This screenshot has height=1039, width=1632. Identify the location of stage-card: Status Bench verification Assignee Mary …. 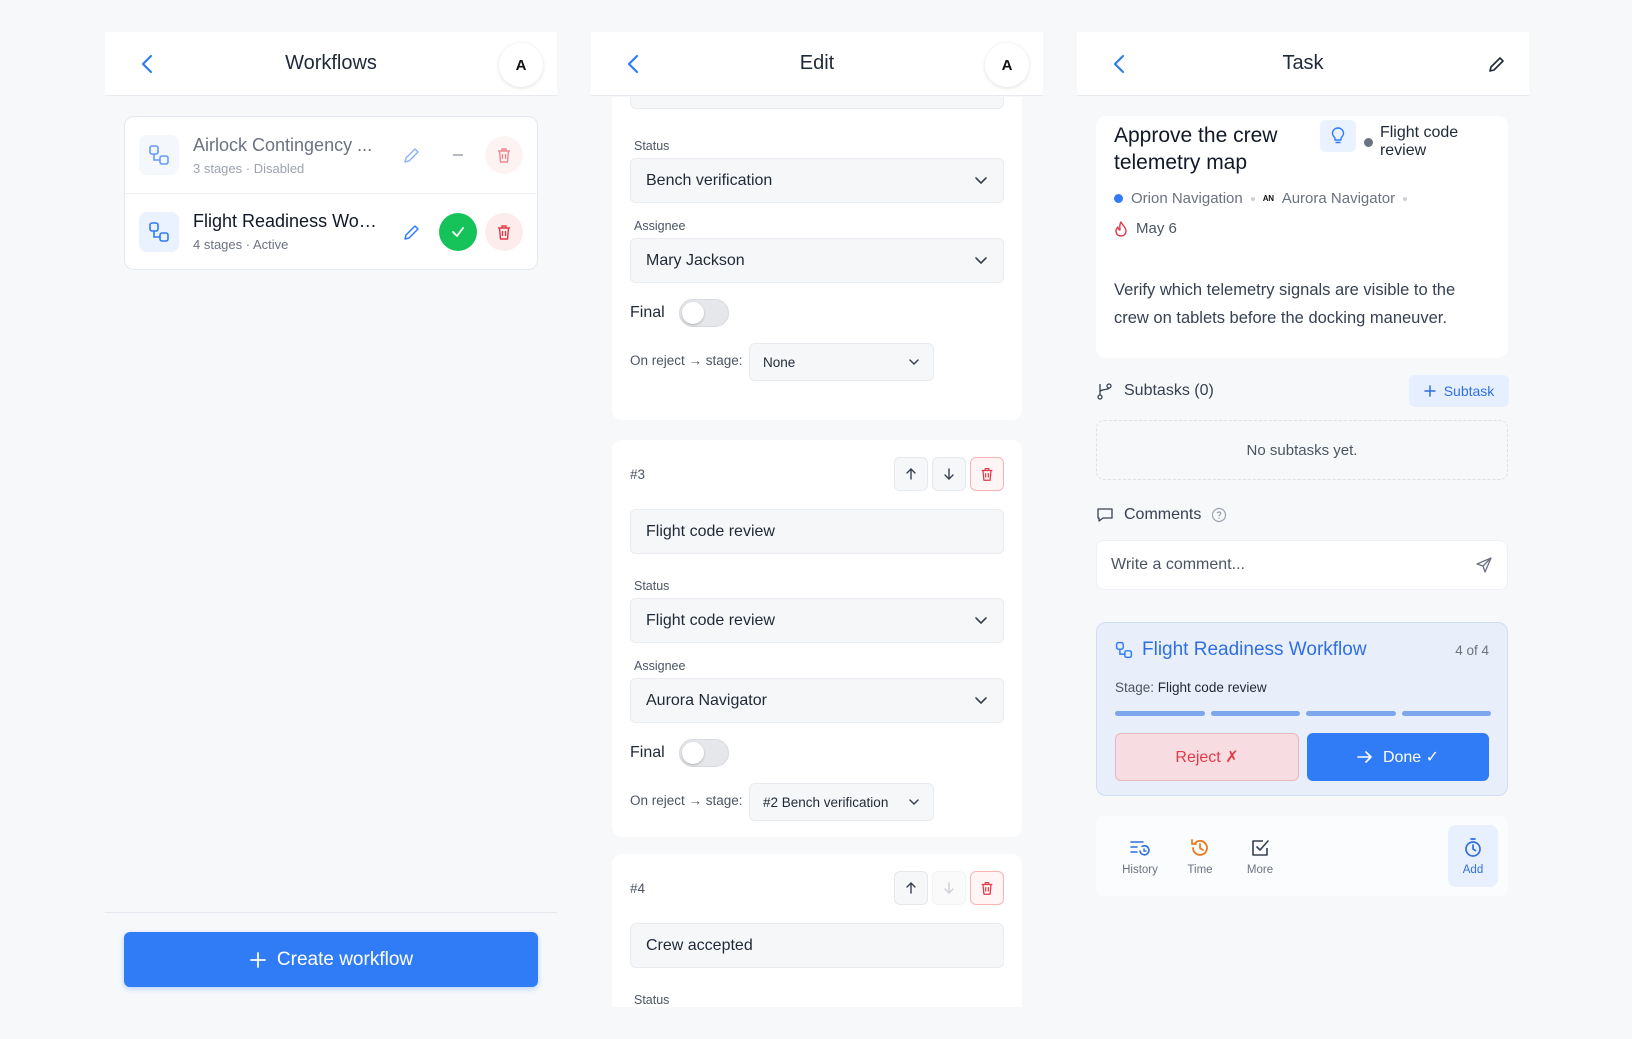
(817, 258).